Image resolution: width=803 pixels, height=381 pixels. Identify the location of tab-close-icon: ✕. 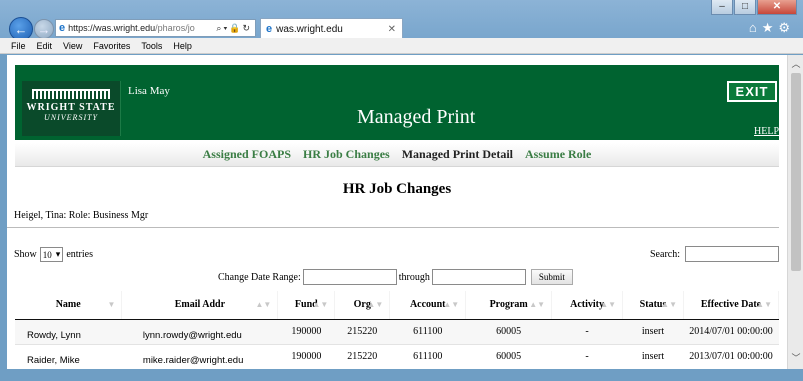
(392, 29).